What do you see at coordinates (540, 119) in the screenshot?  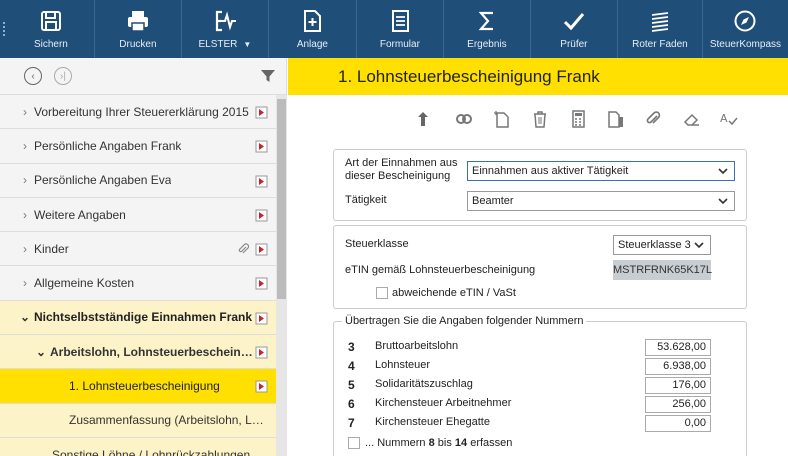 I see `trash-icon` at bounding box center [540, 119].